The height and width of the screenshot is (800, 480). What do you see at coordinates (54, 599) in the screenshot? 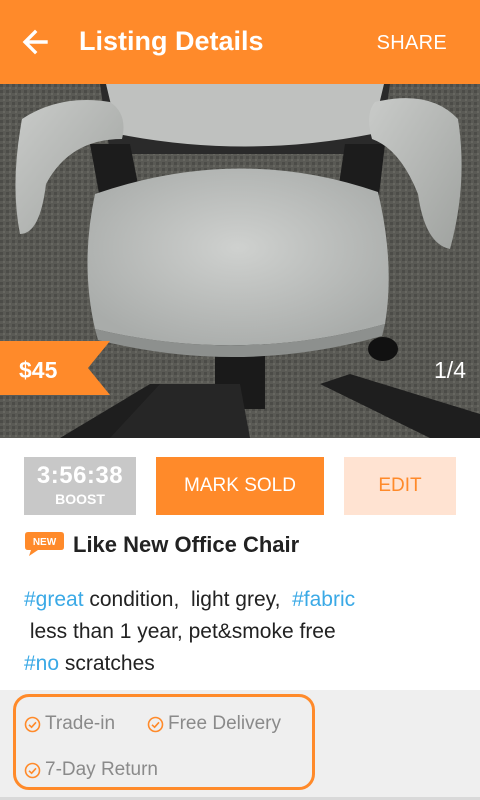
I see `hashtag-great: #great` at bounding box center [54, 599].